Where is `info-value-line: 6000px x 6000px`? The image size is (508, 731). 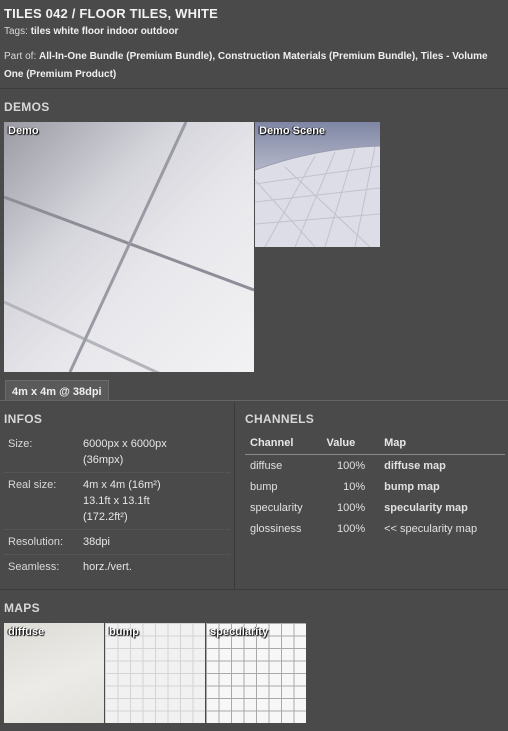 info-value-line: 6000px x 6000px is located at coordinates (125, 444).